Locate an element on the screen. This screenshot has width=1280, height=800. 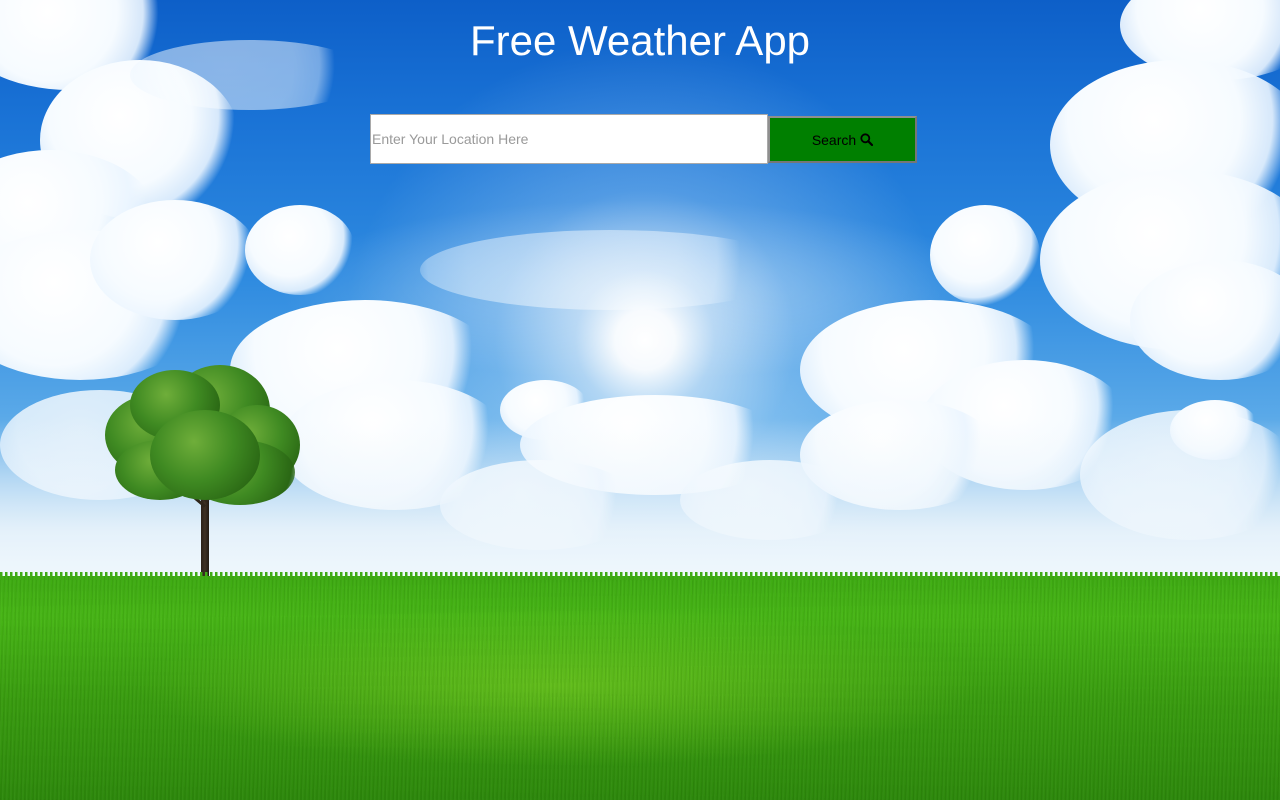
search-button-label: Search is located at coordinates (834, 139).